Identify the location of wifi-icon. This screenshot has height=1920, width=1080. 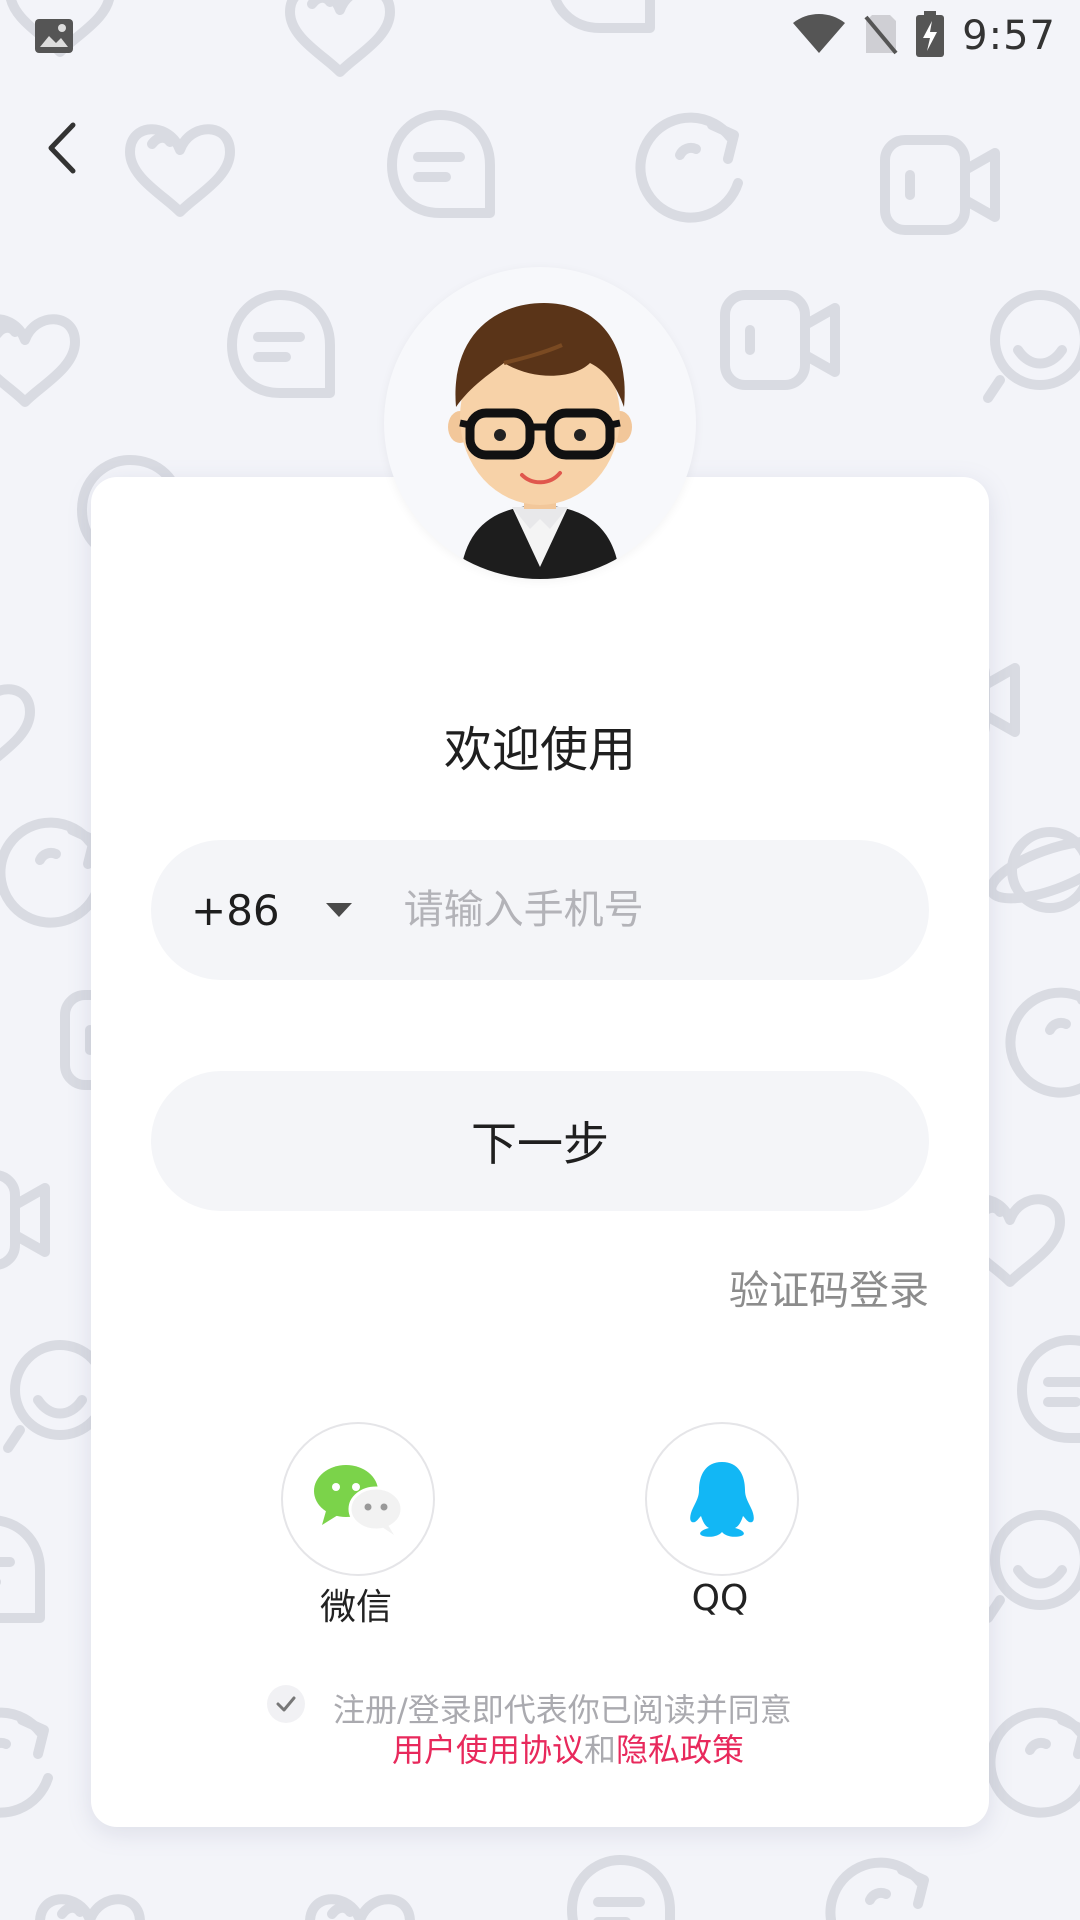
(819, 36).